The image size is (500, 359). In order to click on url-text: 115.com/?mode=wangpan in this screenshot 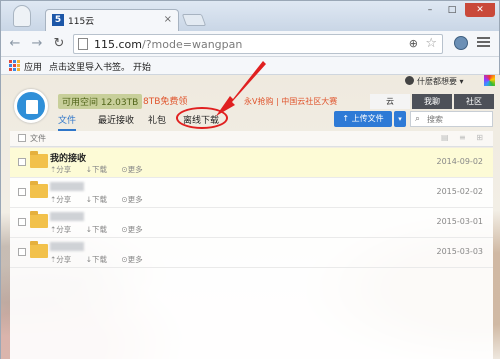, I will do `click(168, 44)`.